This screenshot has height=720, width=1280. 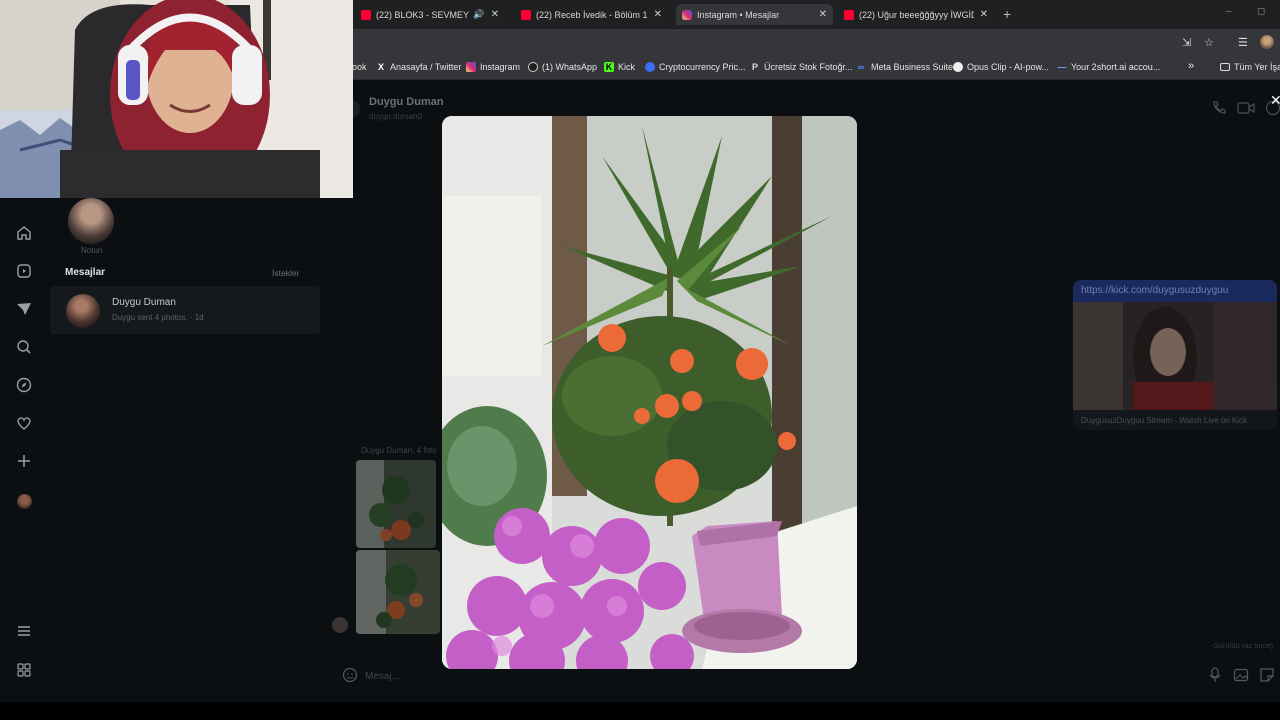 I want to click on close-viewer-icon: ✕, so click(x=1275, y=100).